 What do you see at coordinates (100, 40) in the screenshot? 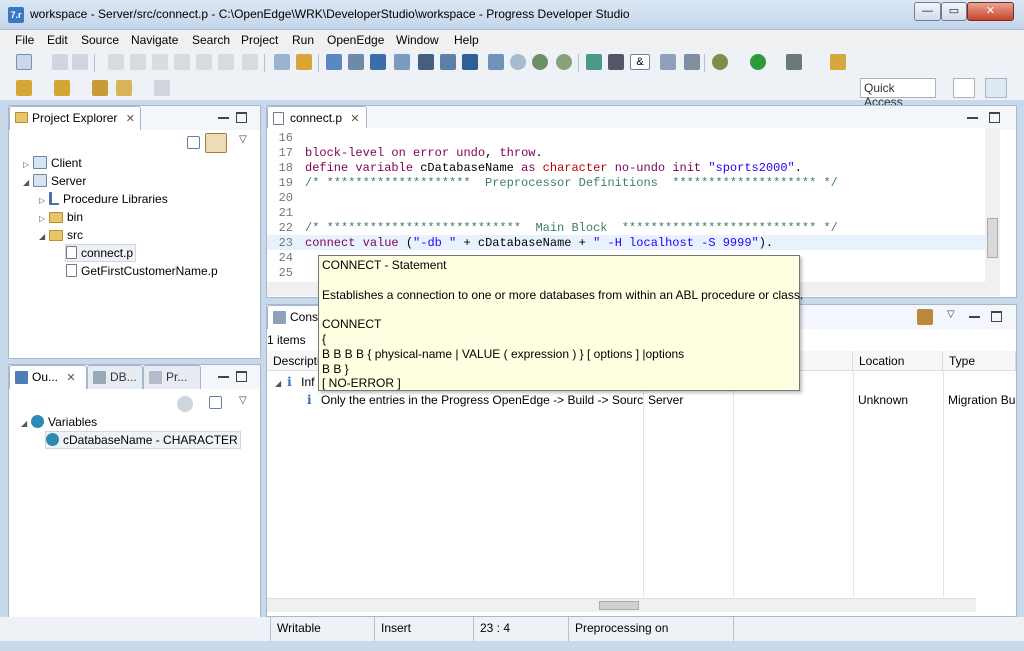
I see `menu-source: Source` at bounding box center [100, 40].